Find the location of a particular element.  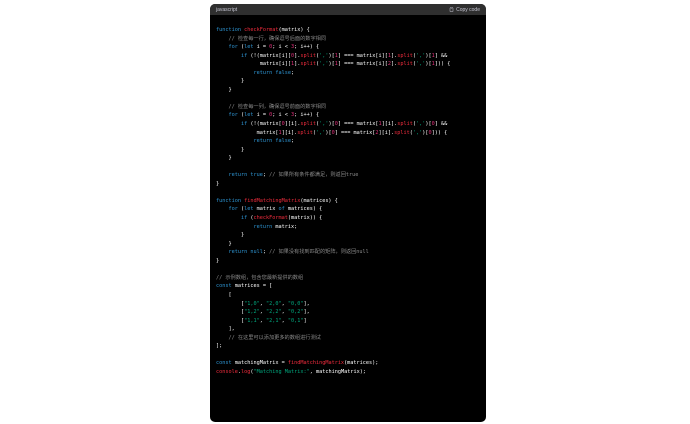

code-token: i = is located at coordinates (261, 47).